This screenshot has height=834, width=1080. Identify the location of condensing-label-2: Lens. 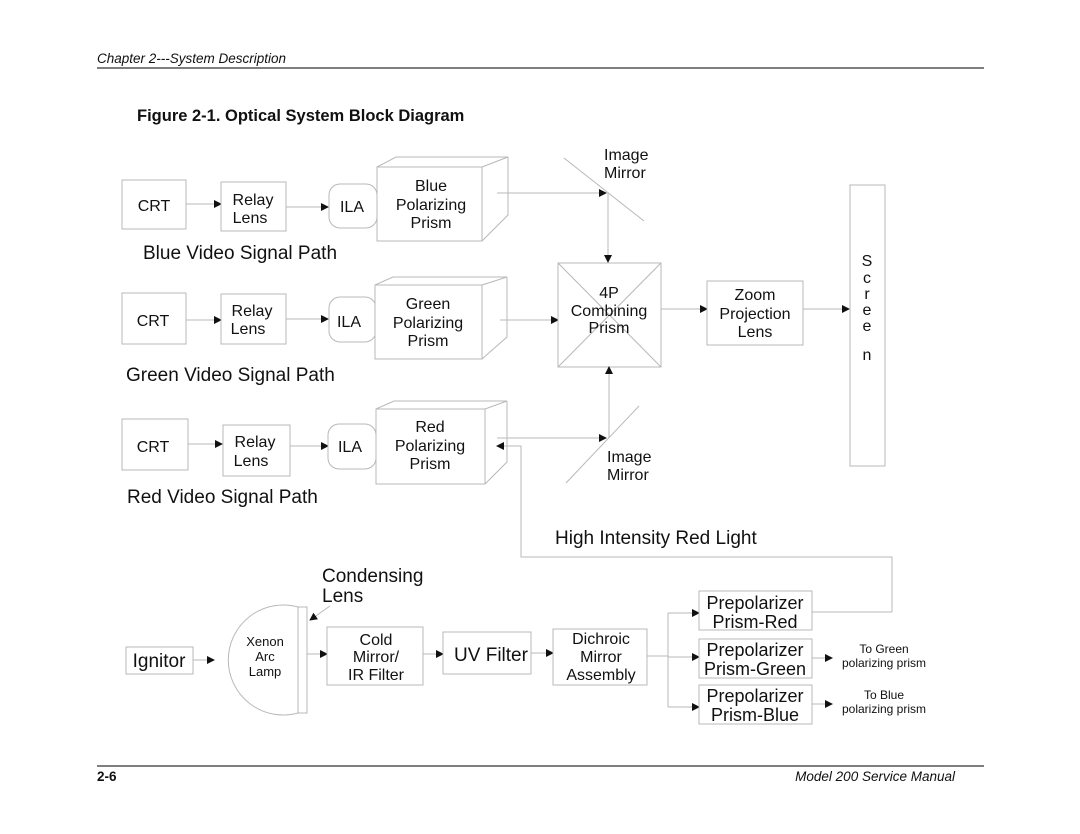
(342, 596).